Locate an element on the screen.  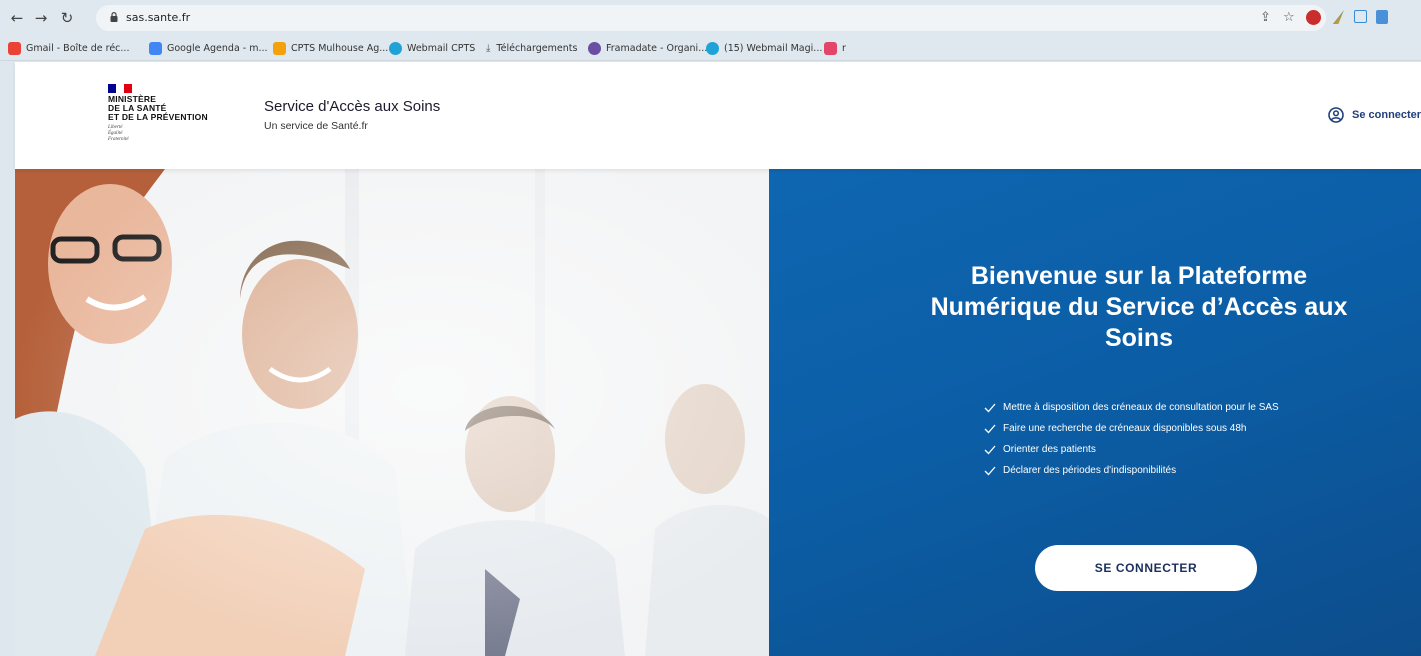
list-item: Déclarer des périodes d'indisponibilités is located at coordinates (1164, 471).